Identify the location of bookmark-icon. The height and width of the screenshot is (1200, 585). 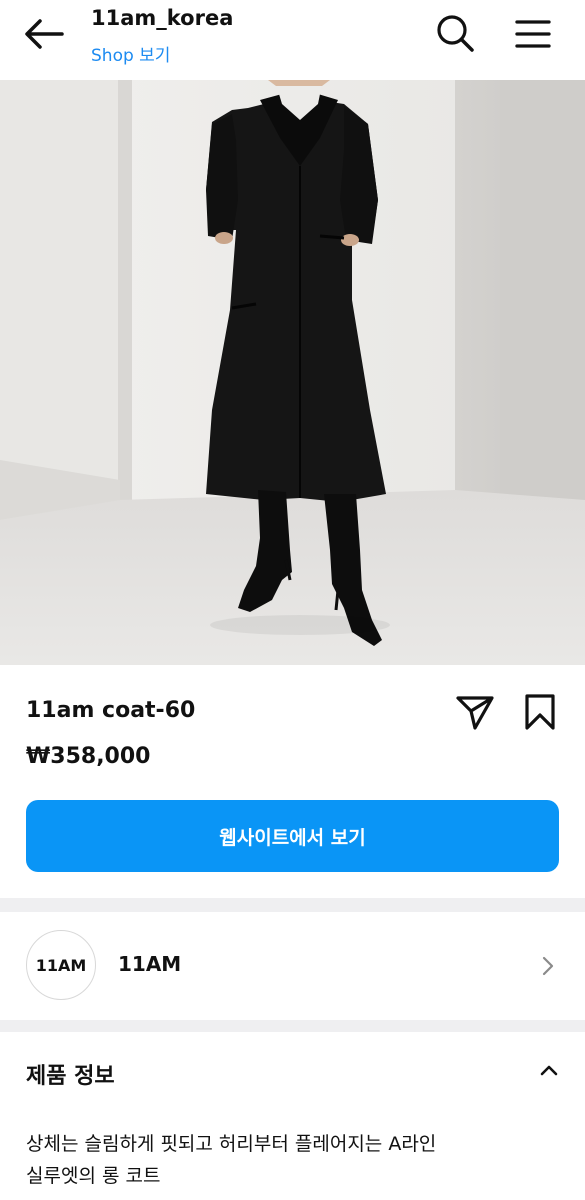
(540, 712).